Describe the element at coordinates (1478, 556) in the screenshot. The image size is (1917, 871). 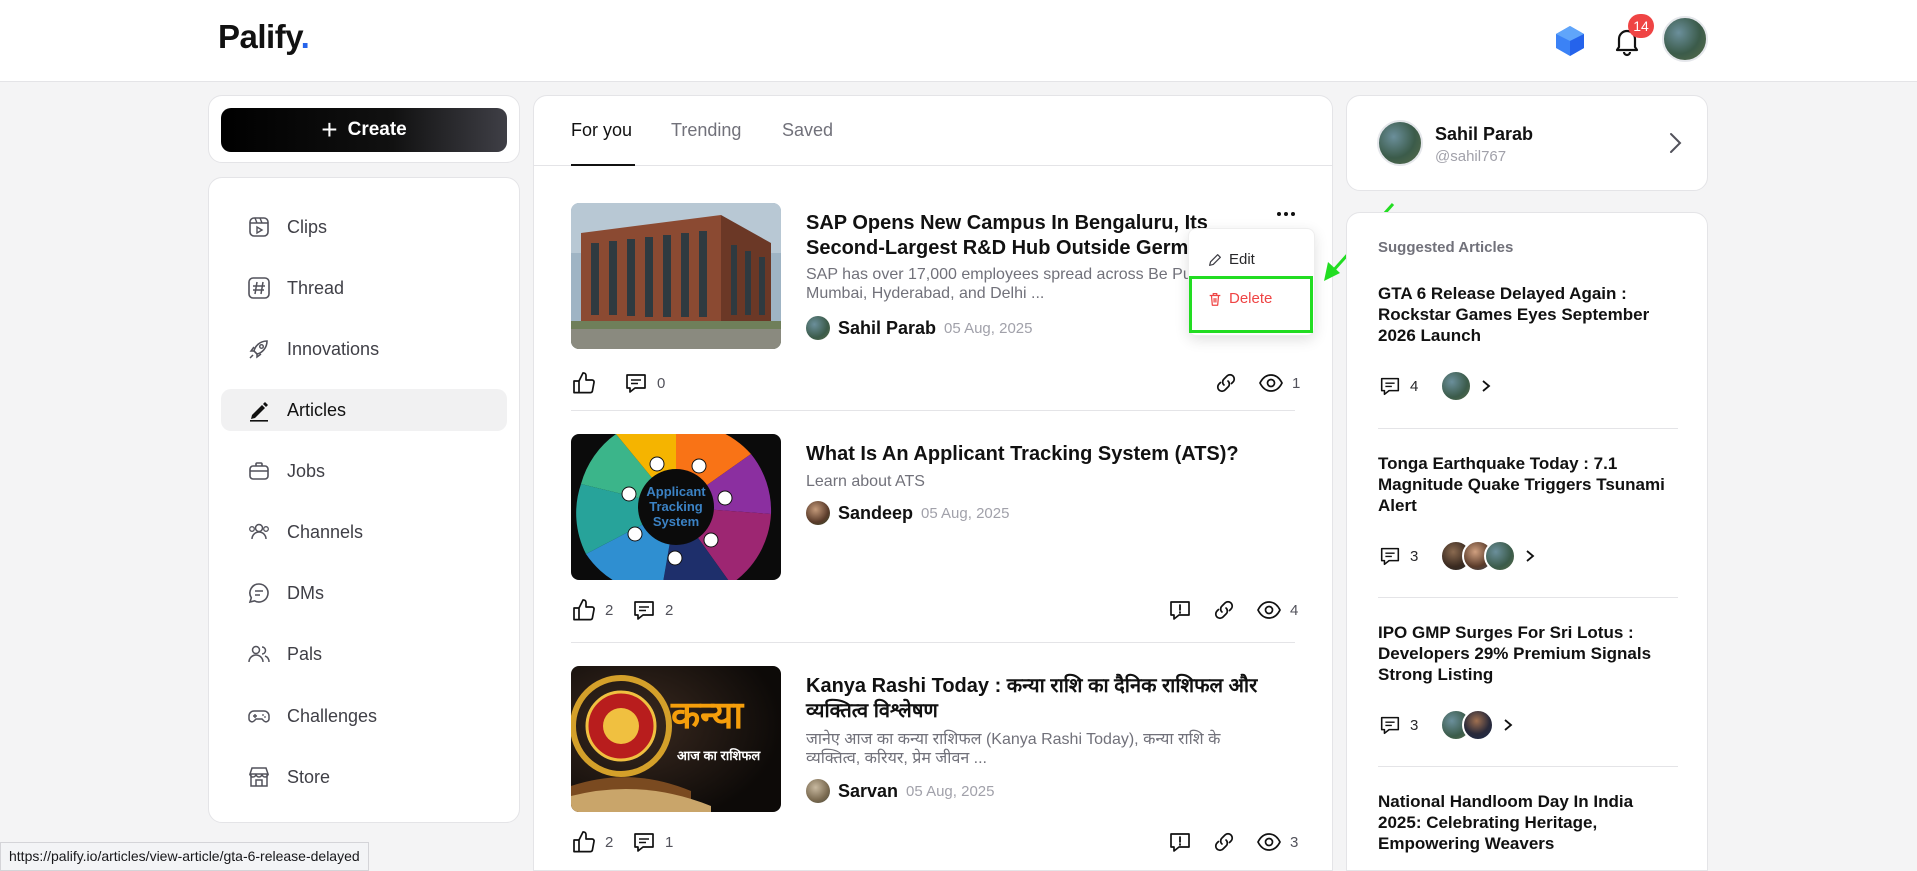
I see `reader-avatars` at that location.